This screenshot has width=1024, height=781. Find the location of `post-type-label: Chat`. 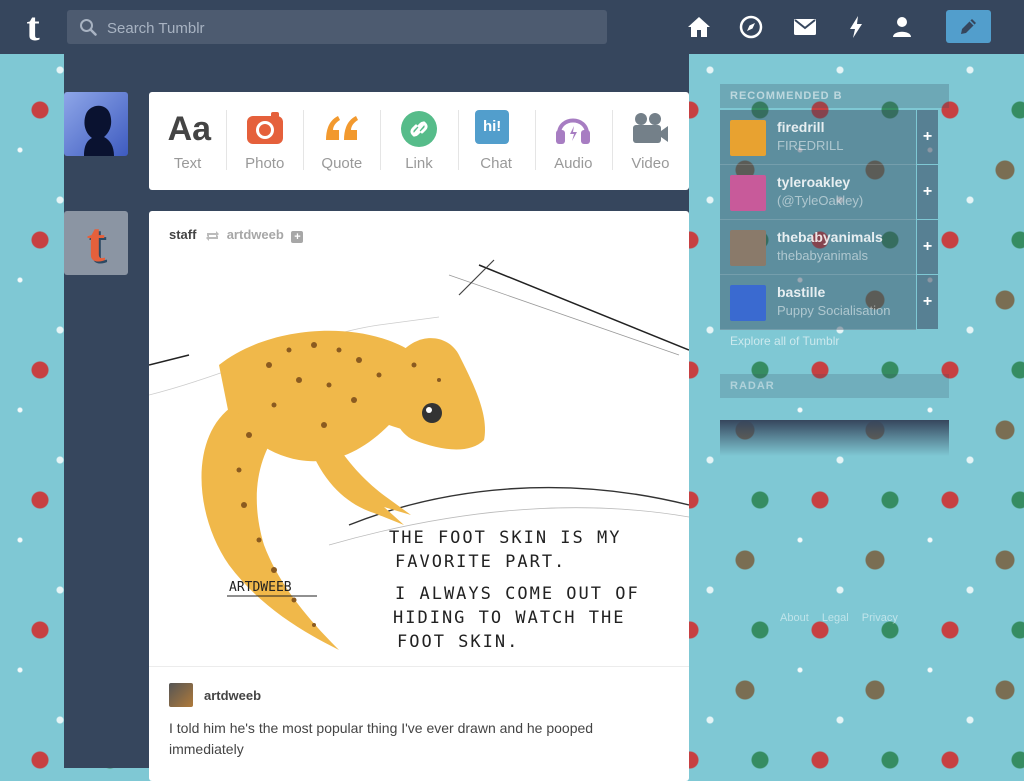

post-type-label: Chat is located at coordinates (496, 163).